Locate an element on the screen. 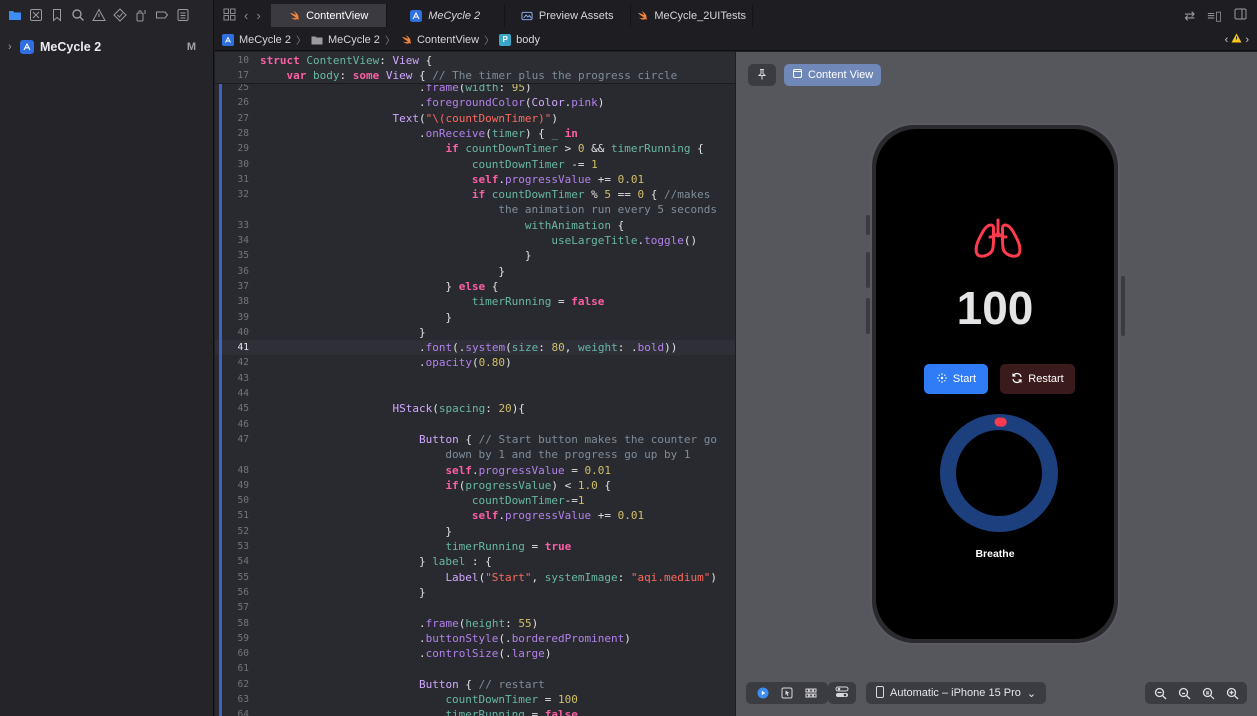  code-line: 42 .opacity(0.80) is located at coordinates (475, 362).